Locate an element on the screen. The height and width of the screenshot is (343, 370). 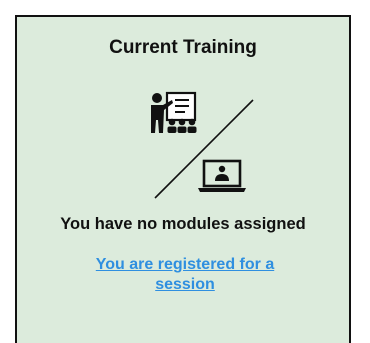
no-modules-message: You have no modules assigned is located at coordinates (183, 224).